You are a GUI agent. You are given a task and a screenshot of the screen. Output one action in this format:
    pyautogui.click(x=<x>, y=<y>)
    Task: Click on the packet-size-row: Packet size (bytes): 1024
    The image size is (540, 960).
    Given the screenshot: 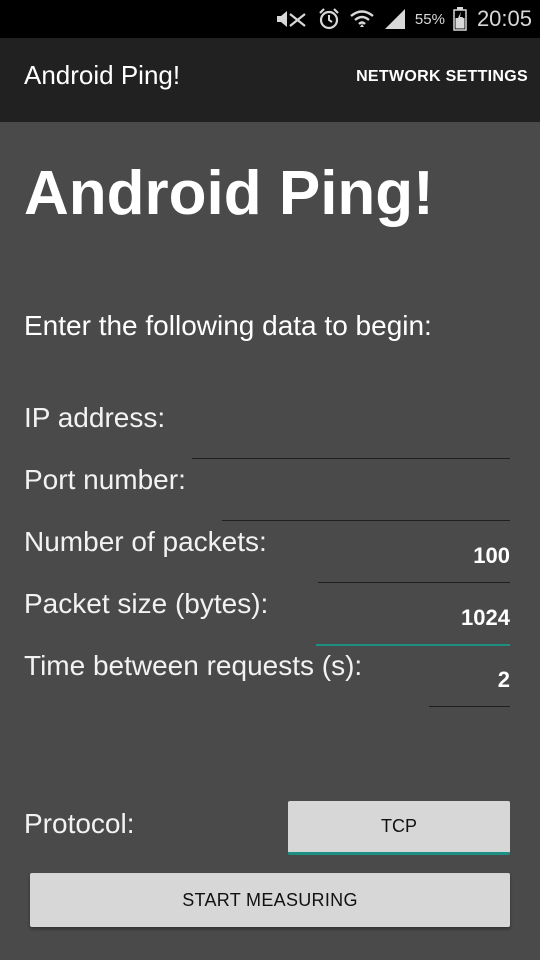 What is the action you would take?
    pyautogui.click(x=267, y=619)
    